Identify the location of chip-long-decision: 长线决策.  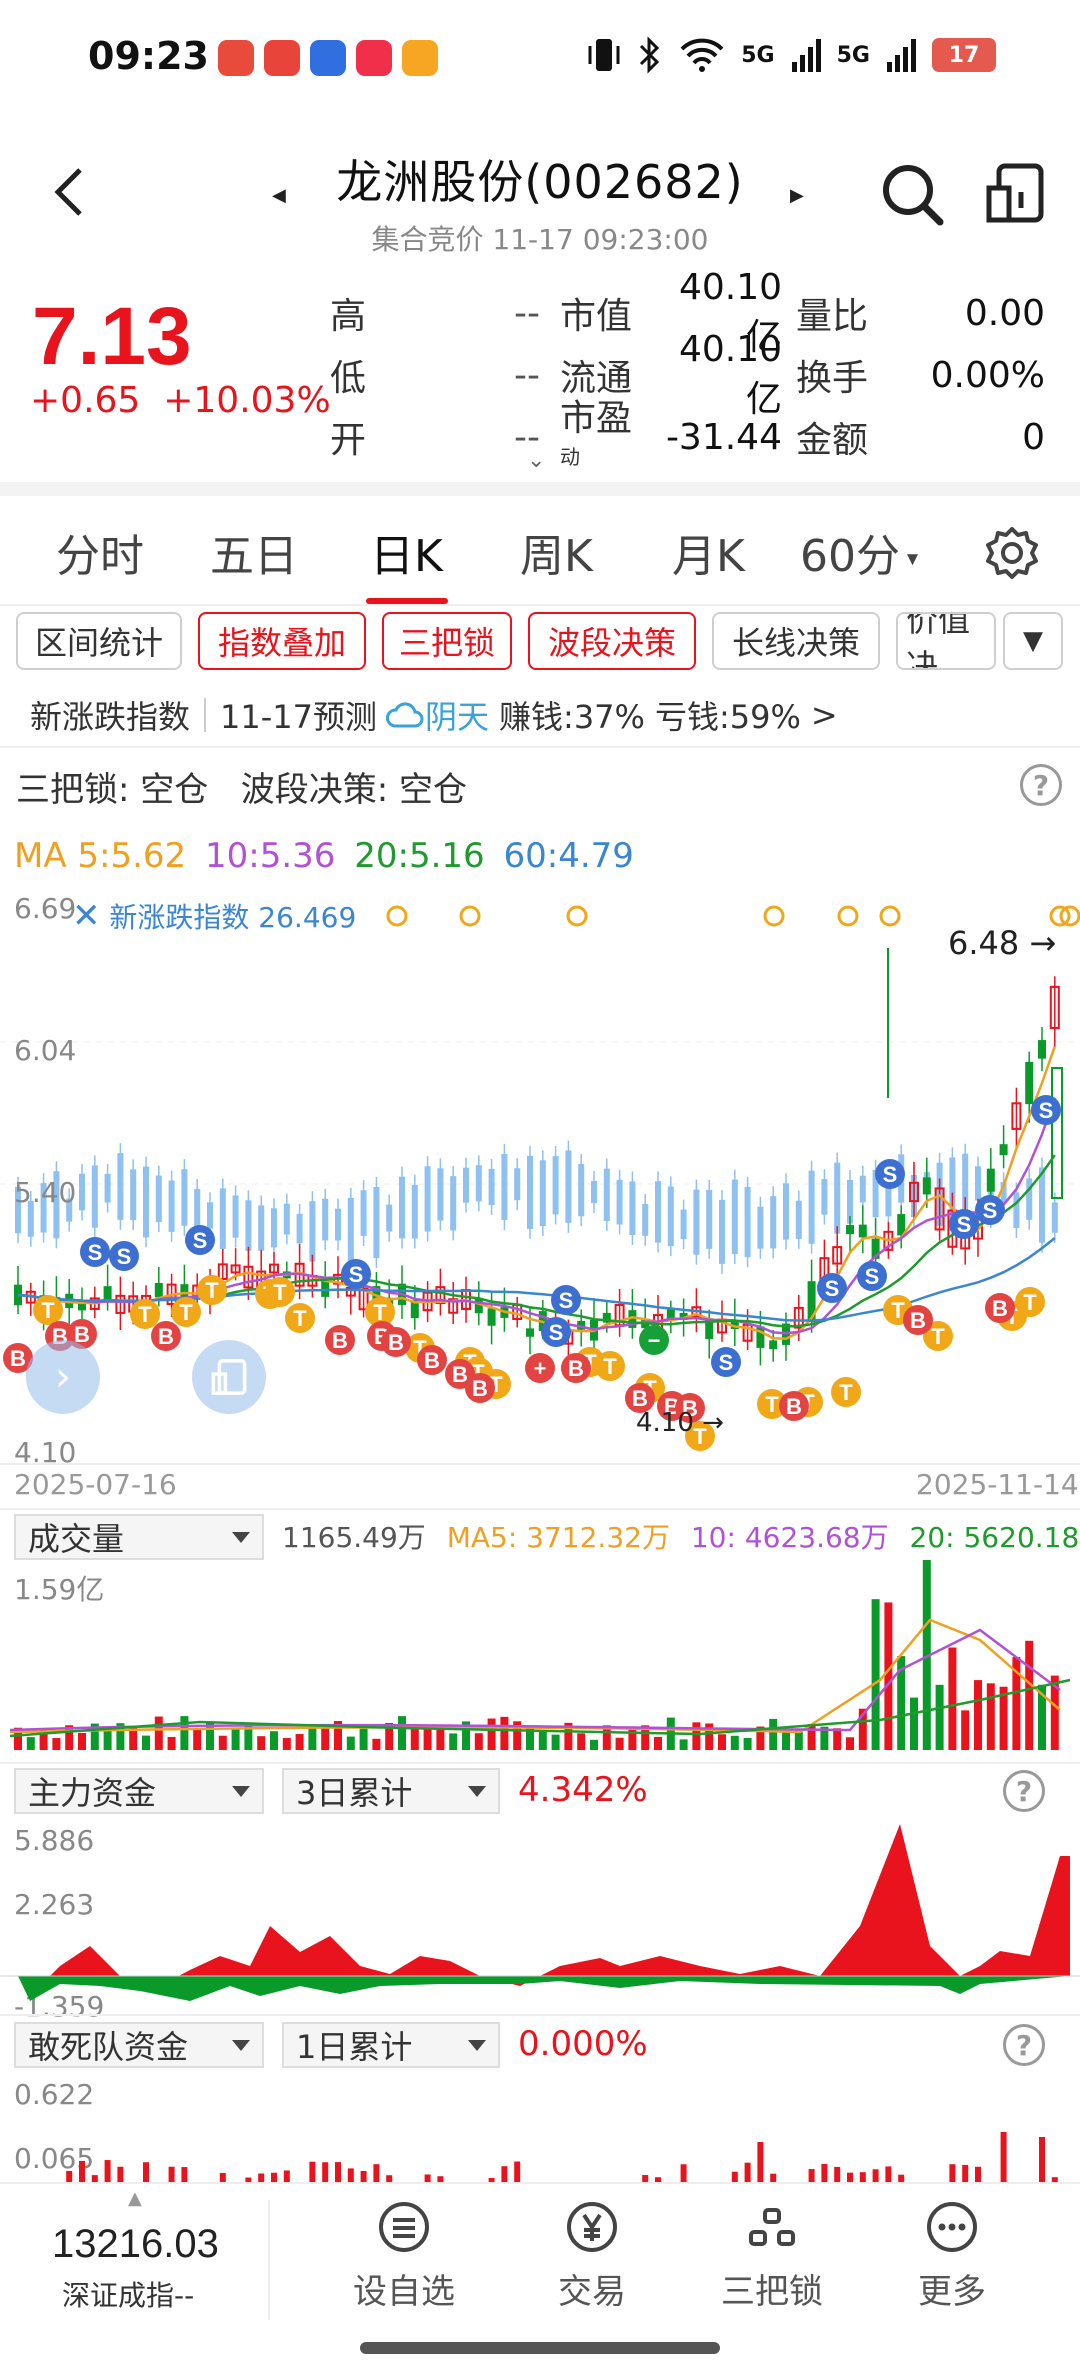
(796, 641).